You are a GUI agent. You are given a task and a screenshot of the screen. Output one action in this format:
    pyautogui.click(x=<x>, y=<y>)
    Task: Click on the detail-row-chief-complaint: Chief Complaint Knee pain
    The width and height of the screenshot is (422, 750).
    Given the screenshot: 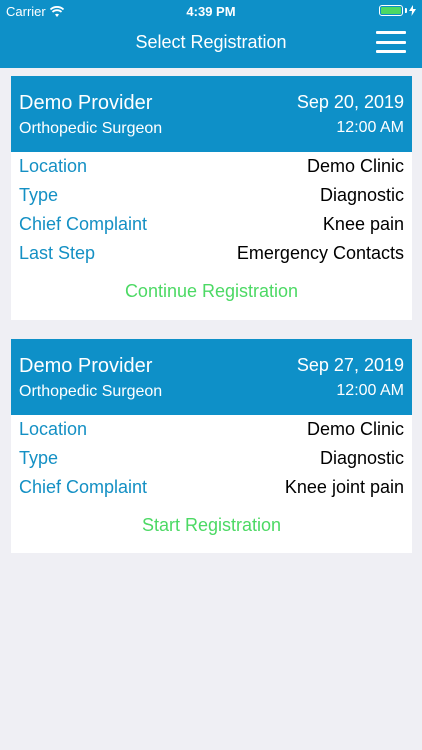 What is the action you would take?
    pyautogui.click(x=211, y=224)
    